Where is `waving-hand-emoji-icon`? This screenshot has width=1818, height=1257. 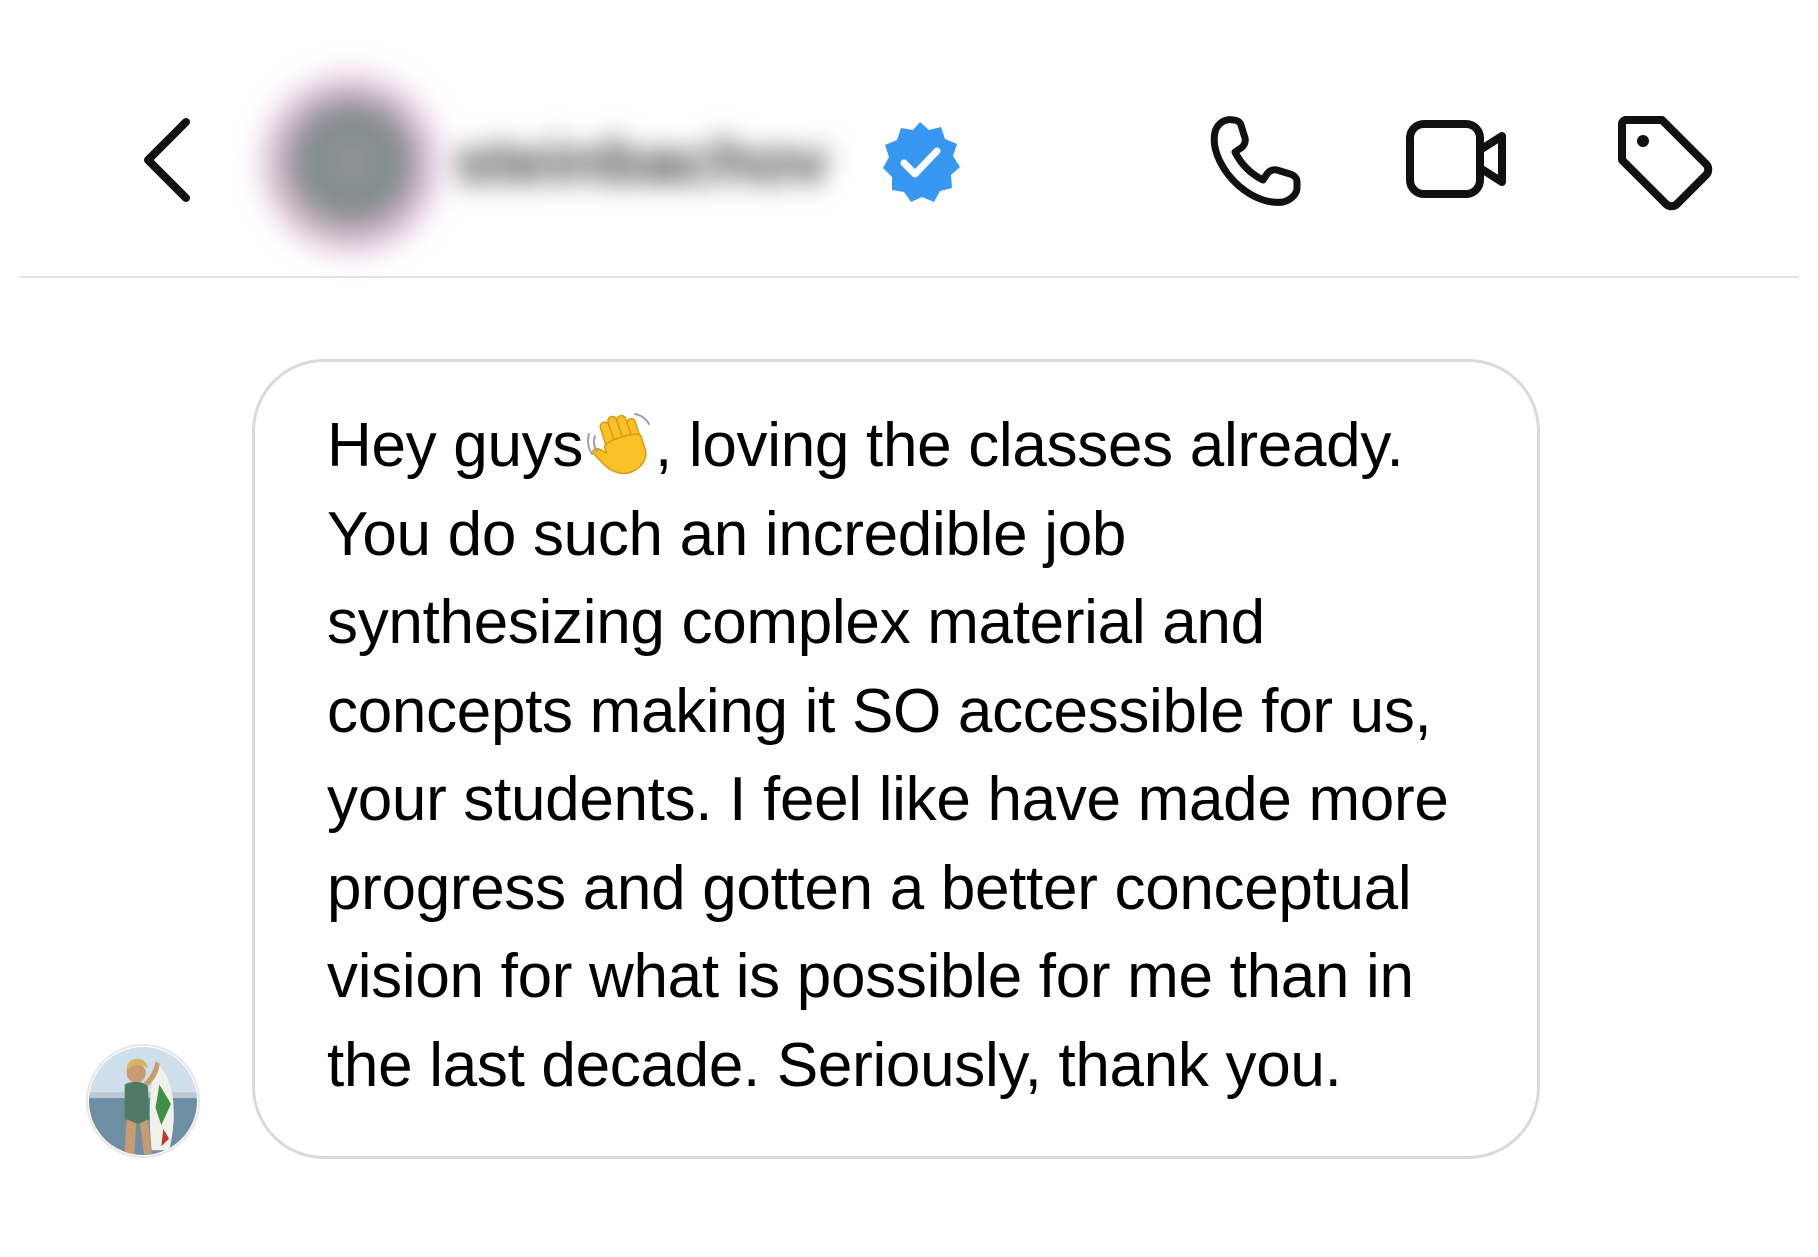
waving-hand-emoji-icon is located at coordinates (619, 443).